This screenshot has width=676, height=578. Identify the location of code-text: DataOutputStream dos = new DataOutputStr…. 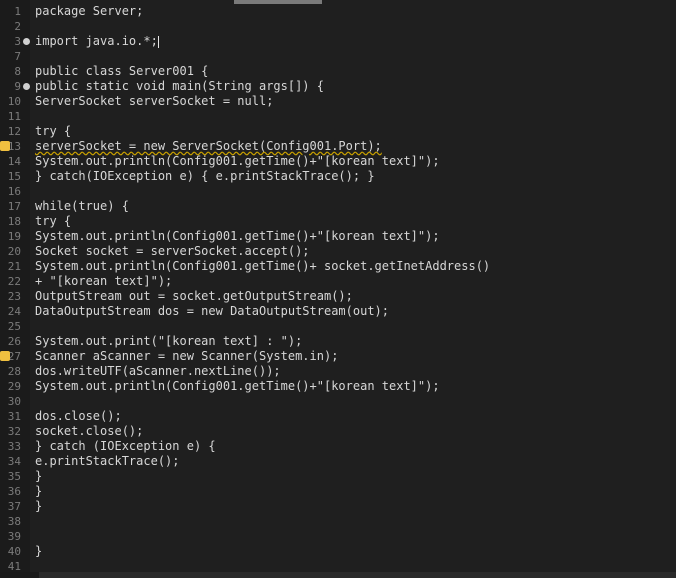
(212, 311).